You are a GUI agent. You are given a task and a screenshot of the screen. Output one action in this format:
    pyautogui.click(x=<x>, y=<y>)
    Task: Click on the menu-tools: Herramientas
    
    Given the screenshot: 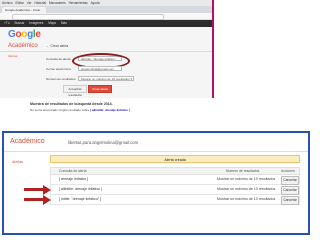 What is the action you would take?
    pyautogui.click(x=78, y=3)
    